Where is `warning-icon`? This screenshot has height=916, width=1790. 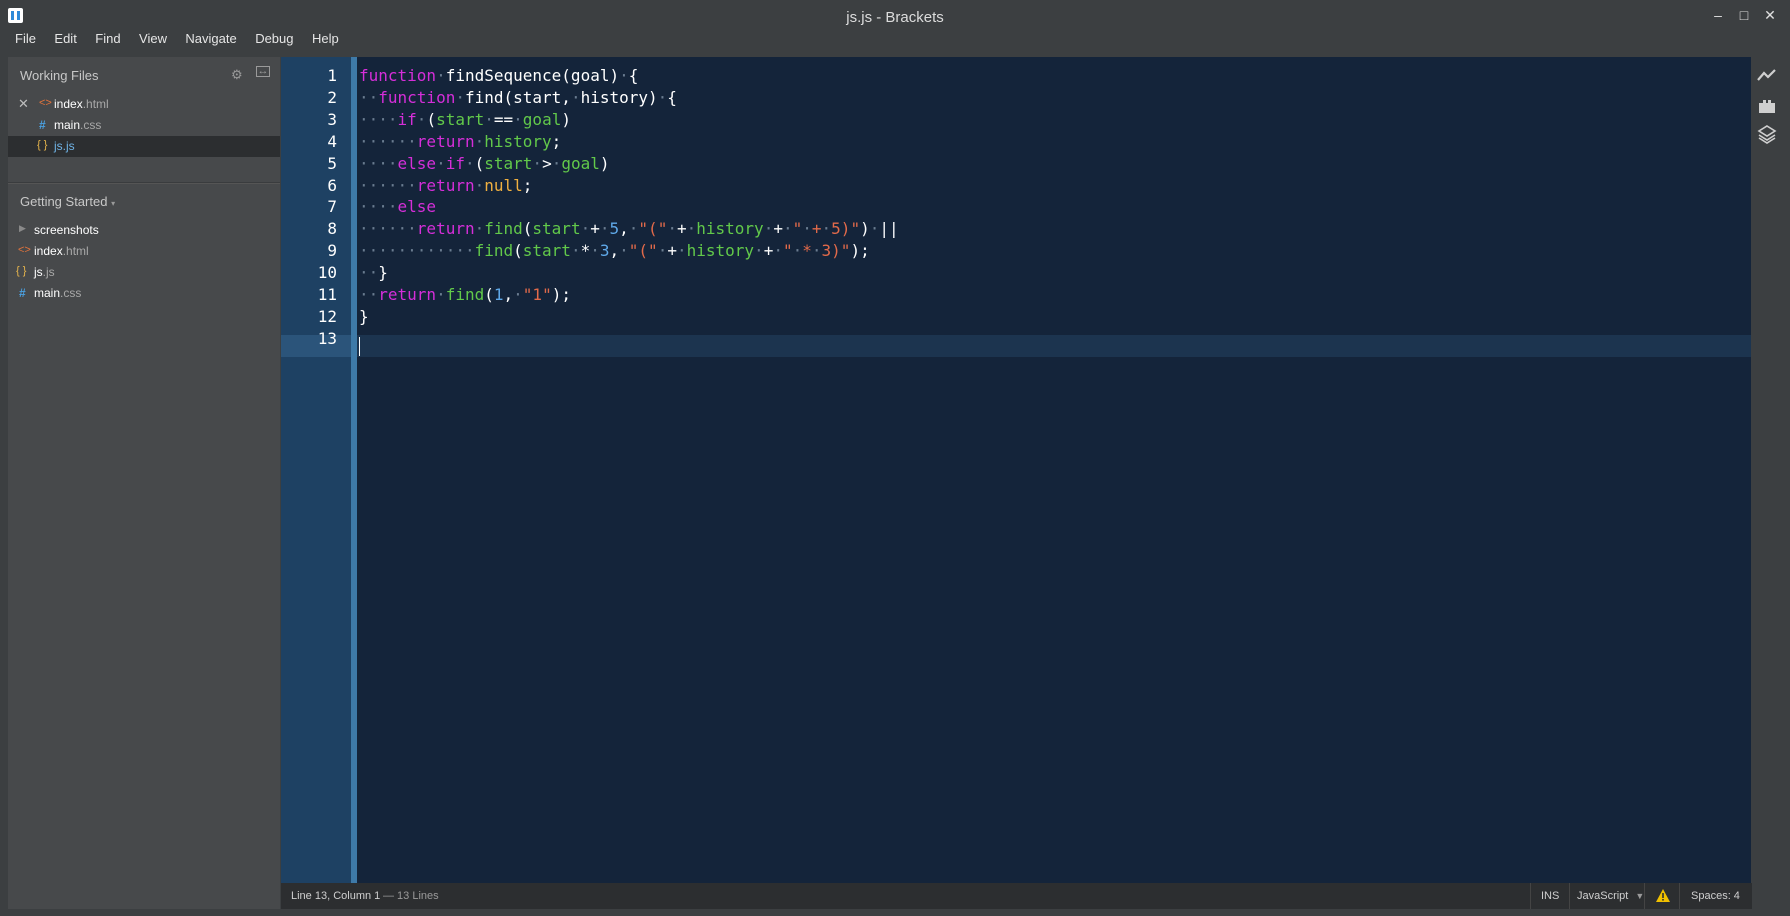
warning-icon is located at coordinates (1663, 895).